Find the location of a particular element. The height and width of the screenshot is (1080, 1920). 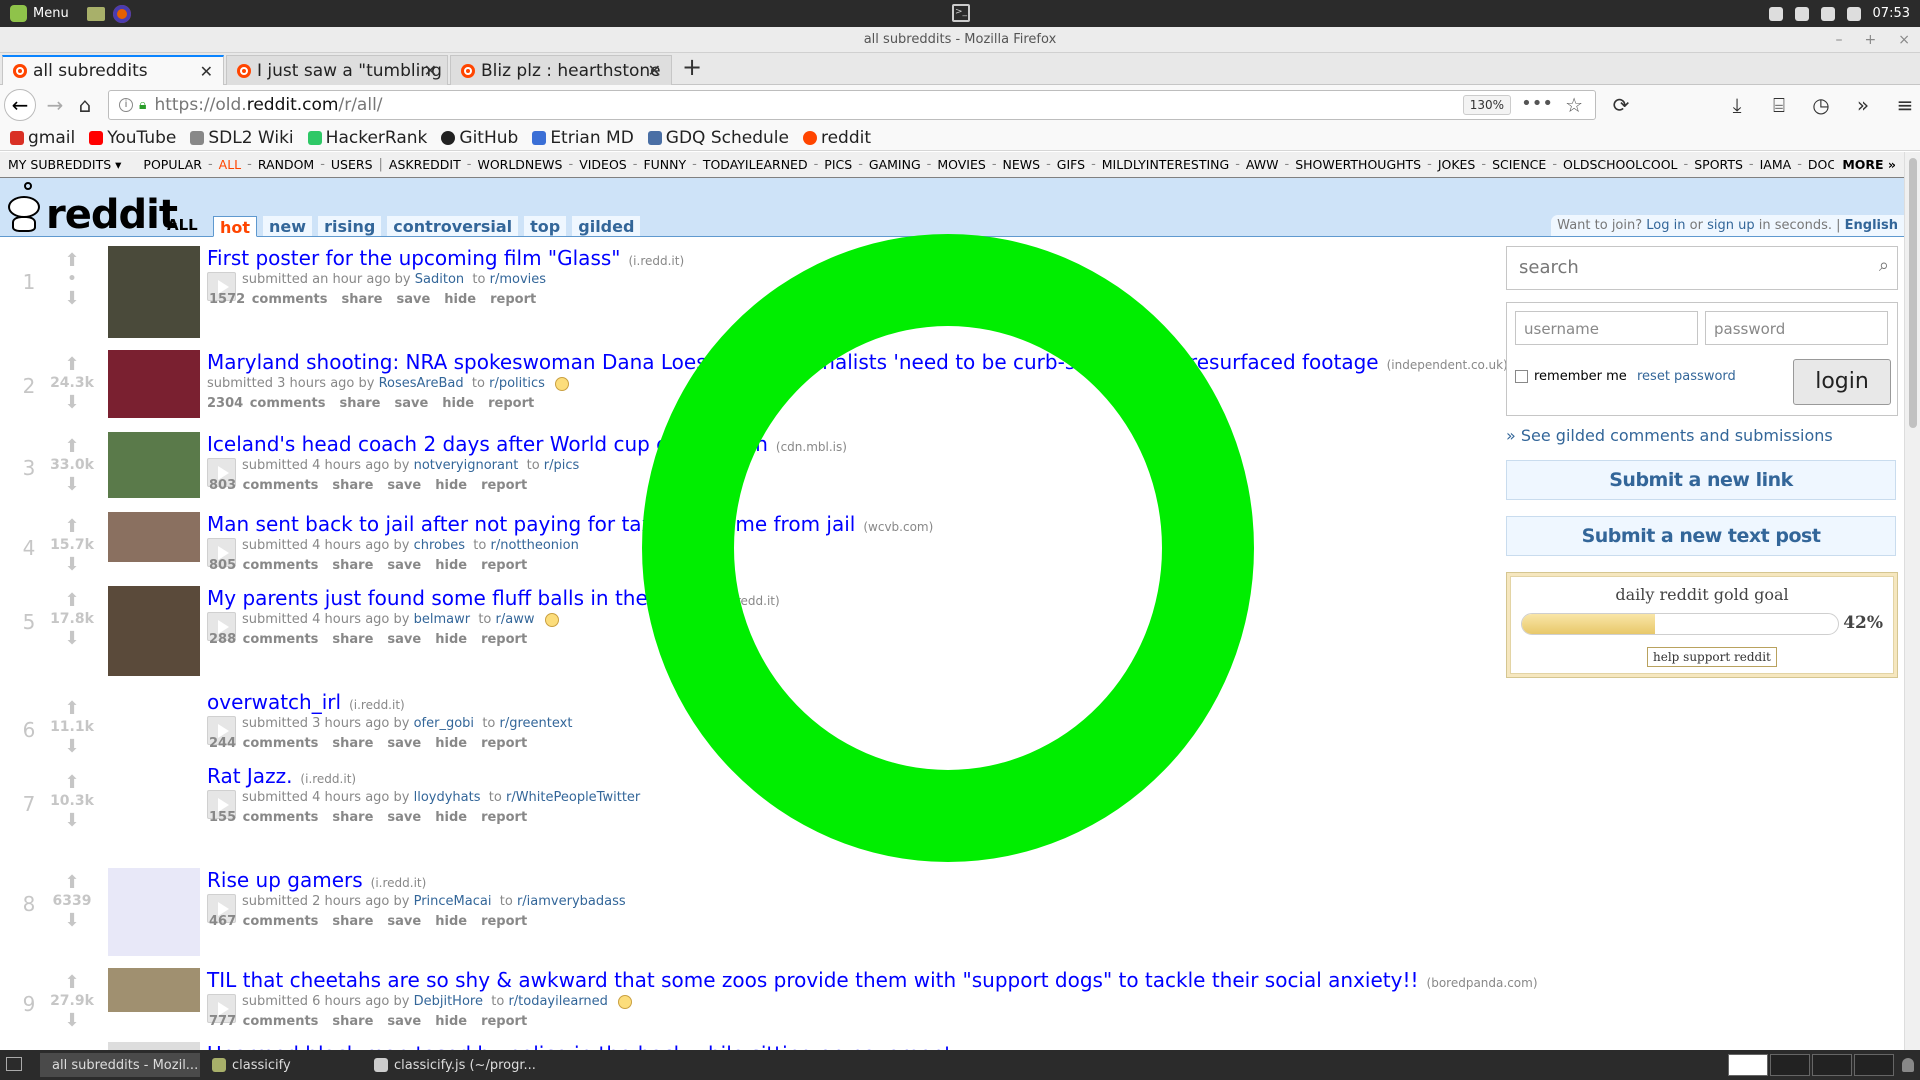

comments-link: 1572 comments is located at coordinates (268, 299).